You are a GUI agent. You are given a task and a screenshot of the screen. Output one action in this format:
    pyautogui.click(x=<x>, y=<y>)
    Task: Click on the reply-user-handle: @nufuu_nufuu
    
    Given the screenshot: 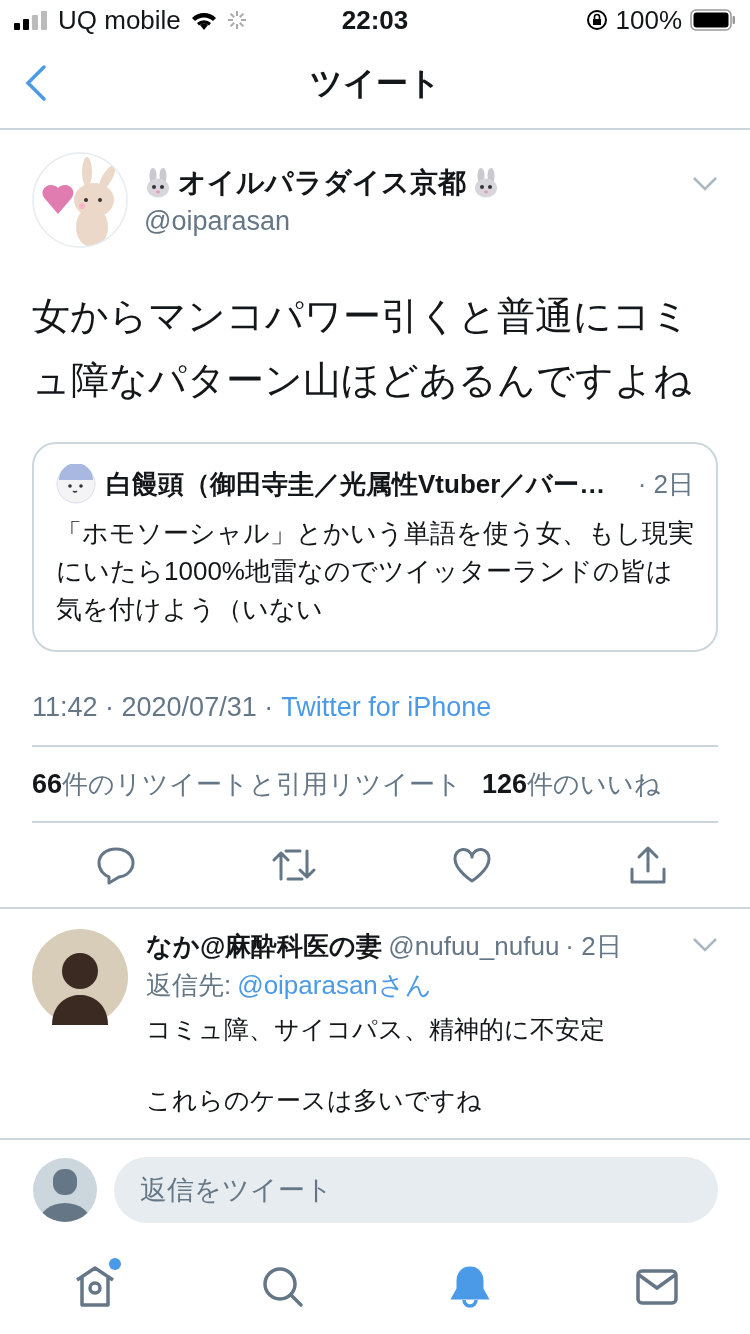 What is the action you would take?
    pyautogui.click(x=474, y=946)
    